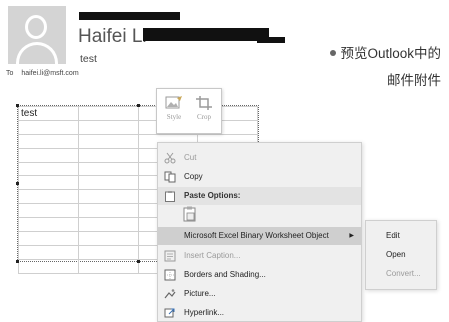 Image resolution: width=449 pixels, height=322 pixels. What do you see at coordinates (333, 53) in the screenshot?
I see `bullet-dot-icon` at bounding box center [333, 53].